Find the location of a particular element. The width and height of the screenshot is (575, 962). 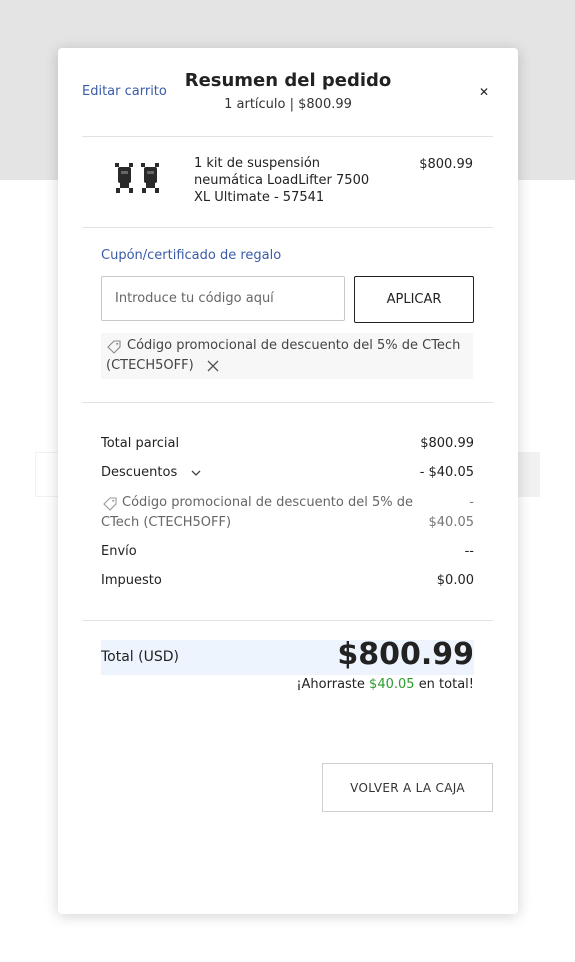

subtotal-value: $800.99 is located at coordinates (447, 443).